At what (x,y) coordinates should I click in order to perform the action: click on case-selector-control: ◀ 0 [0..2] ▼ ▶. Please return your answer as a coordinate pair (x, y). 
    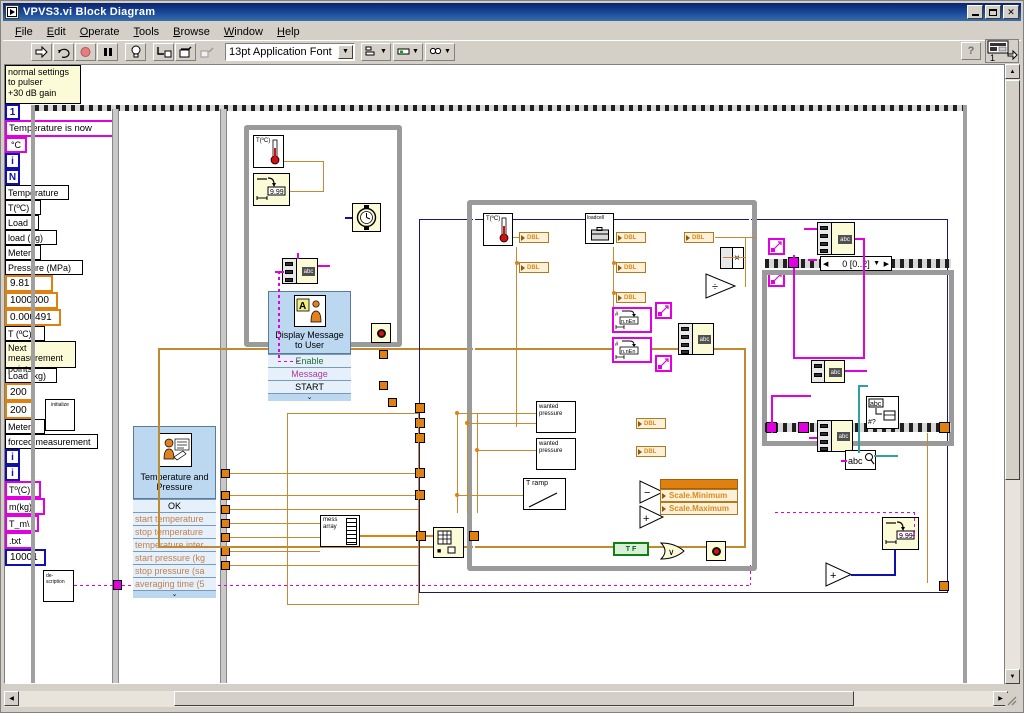
    Looking at the image, I should click on (856, 263).